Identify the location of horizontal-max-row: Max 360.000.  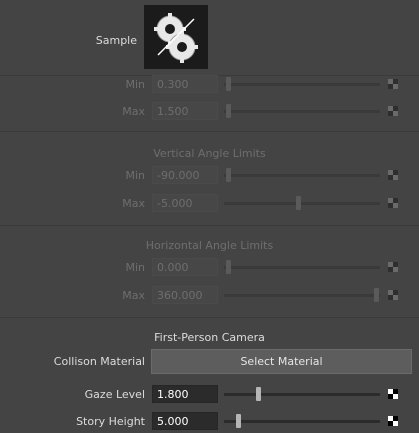
(209, 296).